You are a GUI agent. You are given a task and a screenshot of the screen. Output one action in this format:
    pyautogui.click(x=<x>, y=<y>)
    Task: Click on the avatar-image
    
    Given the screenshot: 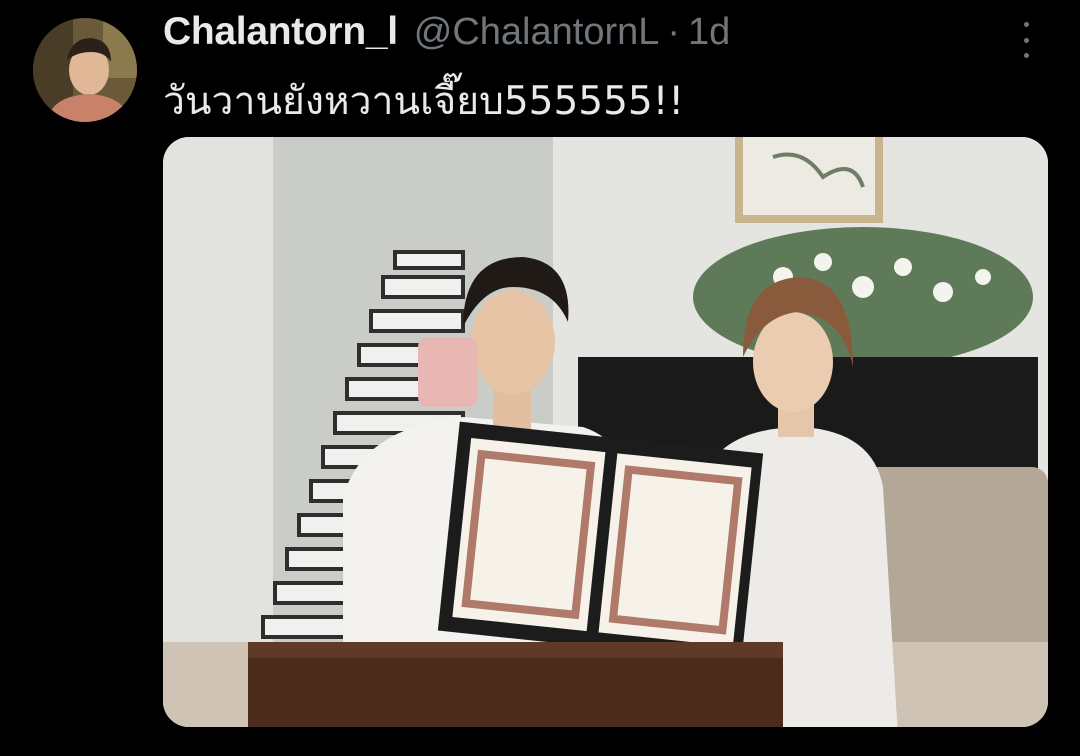 What is the action you would take?
    pyautogui.click(x=85, y=70)
    